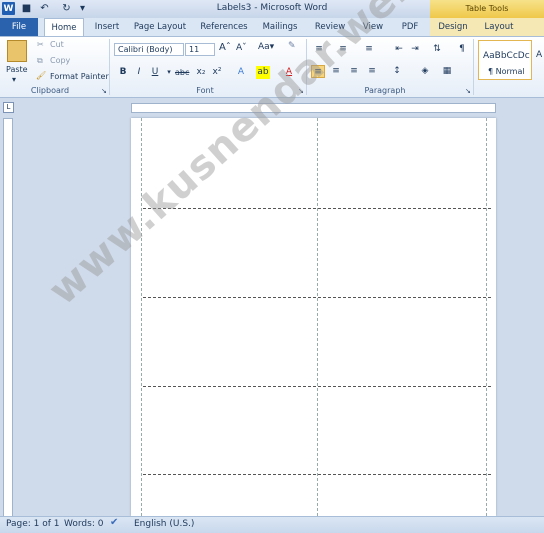  Describe the element at coordinates (201, 72) in the screenshot. I see `subscript-button: x₂` at that location.